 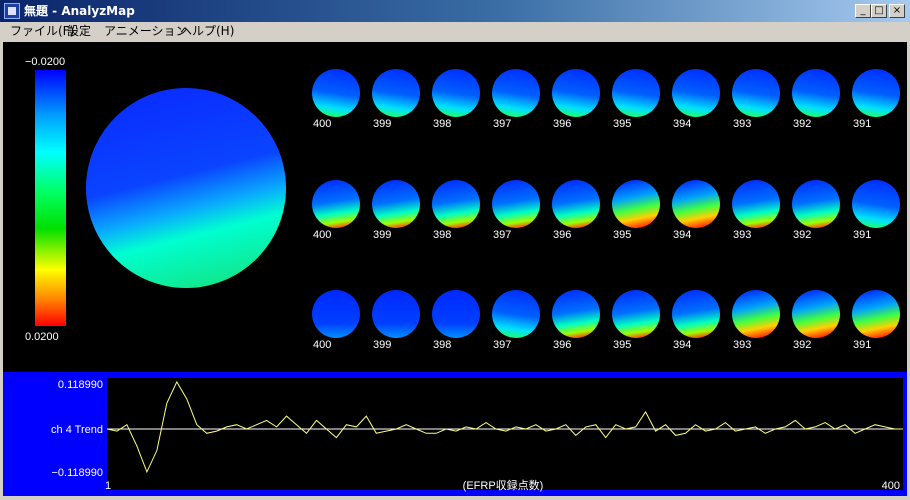 What do you see at coordinates (50, 198) in the screenshot?
I see `color-scale-bar` at bounding box center [50, 198].